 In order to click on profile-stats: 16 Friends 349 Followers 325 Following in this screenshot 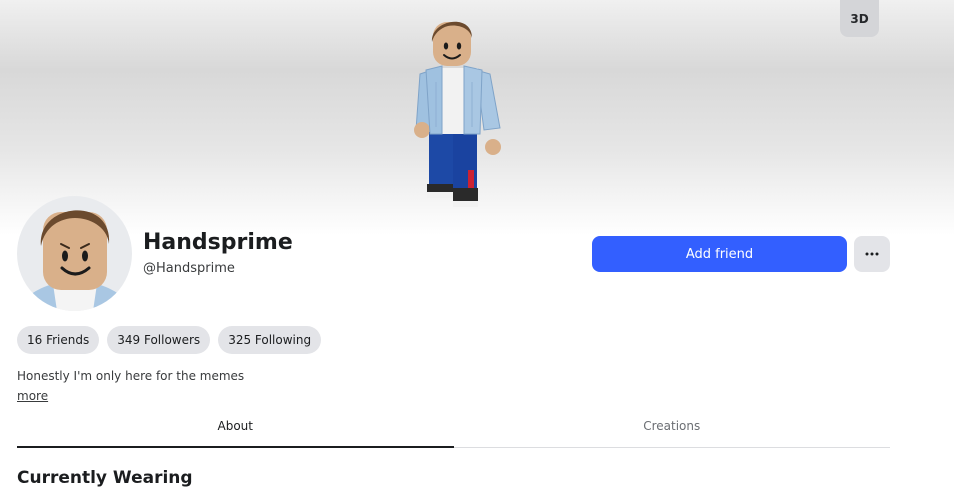, I will do `click(169, 340)`.